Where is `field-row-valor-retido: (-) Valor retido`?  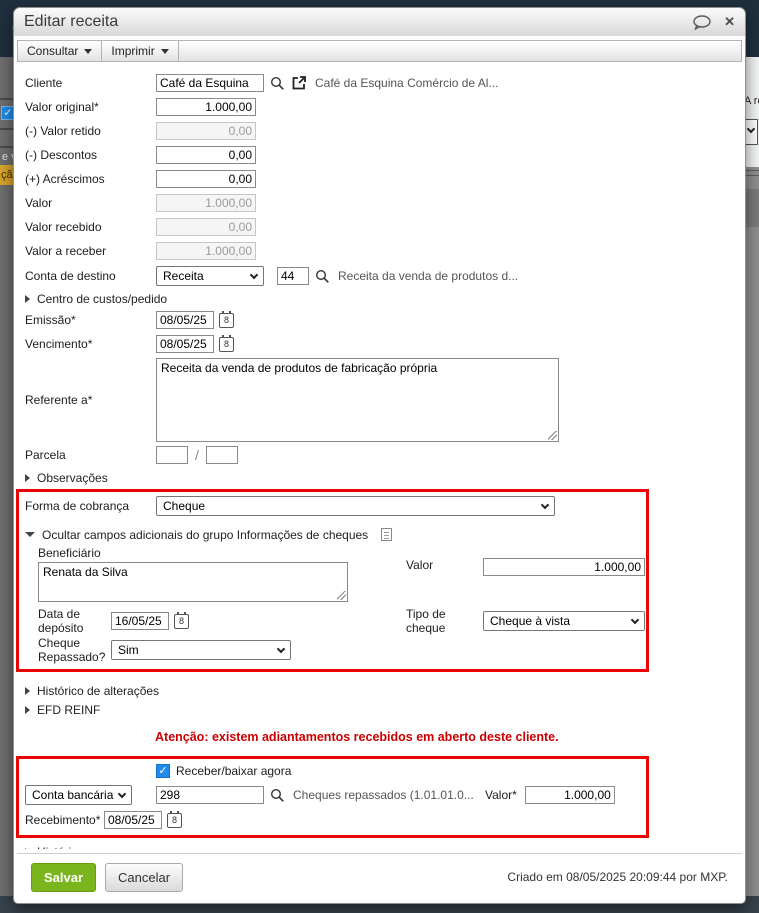 field-row-valor-retido: (-) Valor retido is located at coordinates (379, 131).